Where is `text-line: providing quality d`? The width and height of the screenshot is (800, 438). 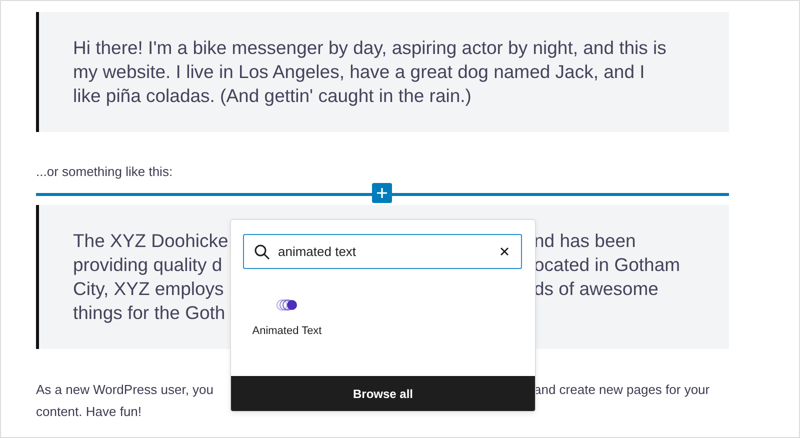
text-line: providing quality d is located at coordinates (147, 265).